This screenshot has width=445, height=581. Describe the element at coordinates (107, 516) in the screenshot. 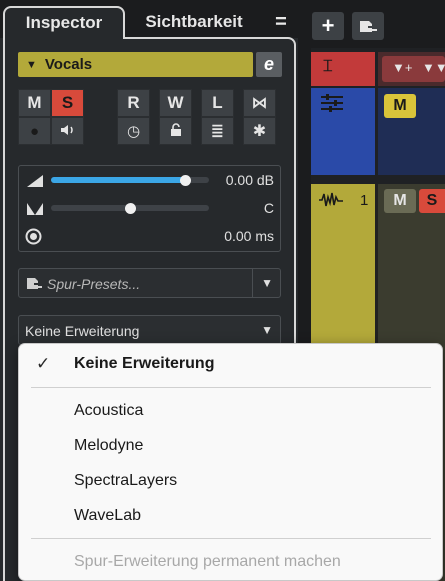

I see `menu-item-wavelab: WaveLab` at that location.